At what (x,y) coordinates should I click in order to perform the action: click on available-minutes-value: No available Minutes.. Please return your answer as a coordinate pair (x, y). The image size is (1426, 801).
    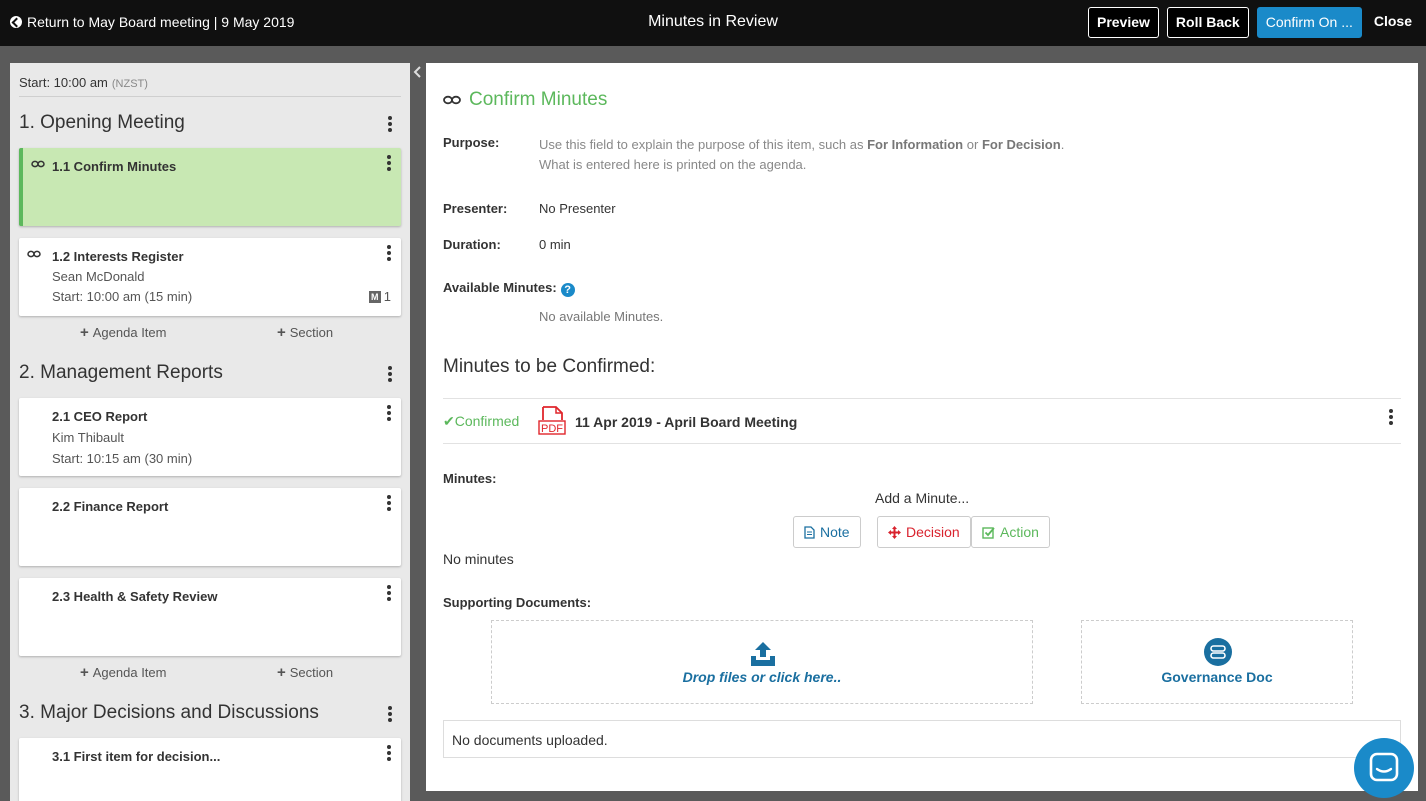
    Looking at the image, I should click on (601, 316).